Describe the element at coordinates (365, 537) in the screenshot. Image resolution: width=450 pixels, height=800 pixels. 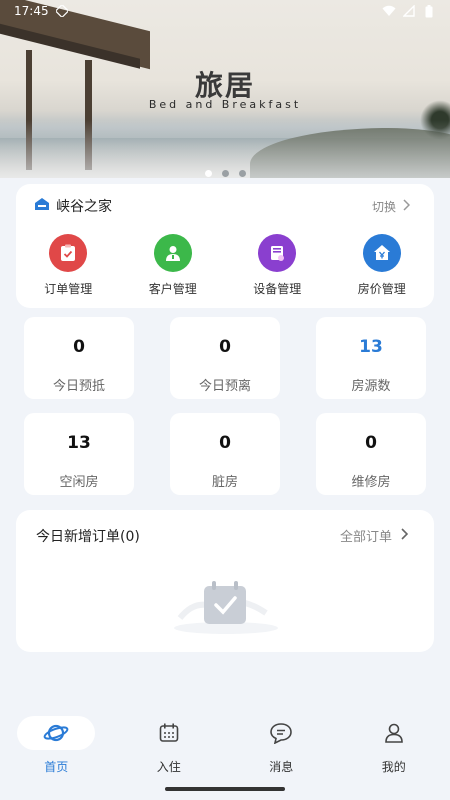
I see `all-orders-label: 全部订单` at that location.